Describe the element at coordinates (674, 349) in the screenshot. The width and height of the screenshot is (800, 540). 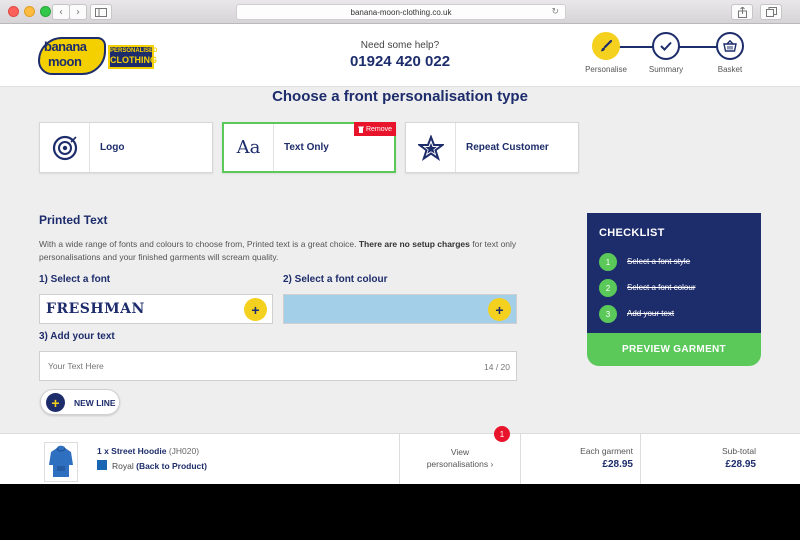
I see `preview-garment-button: PREVIEW GARMENT` at that location.